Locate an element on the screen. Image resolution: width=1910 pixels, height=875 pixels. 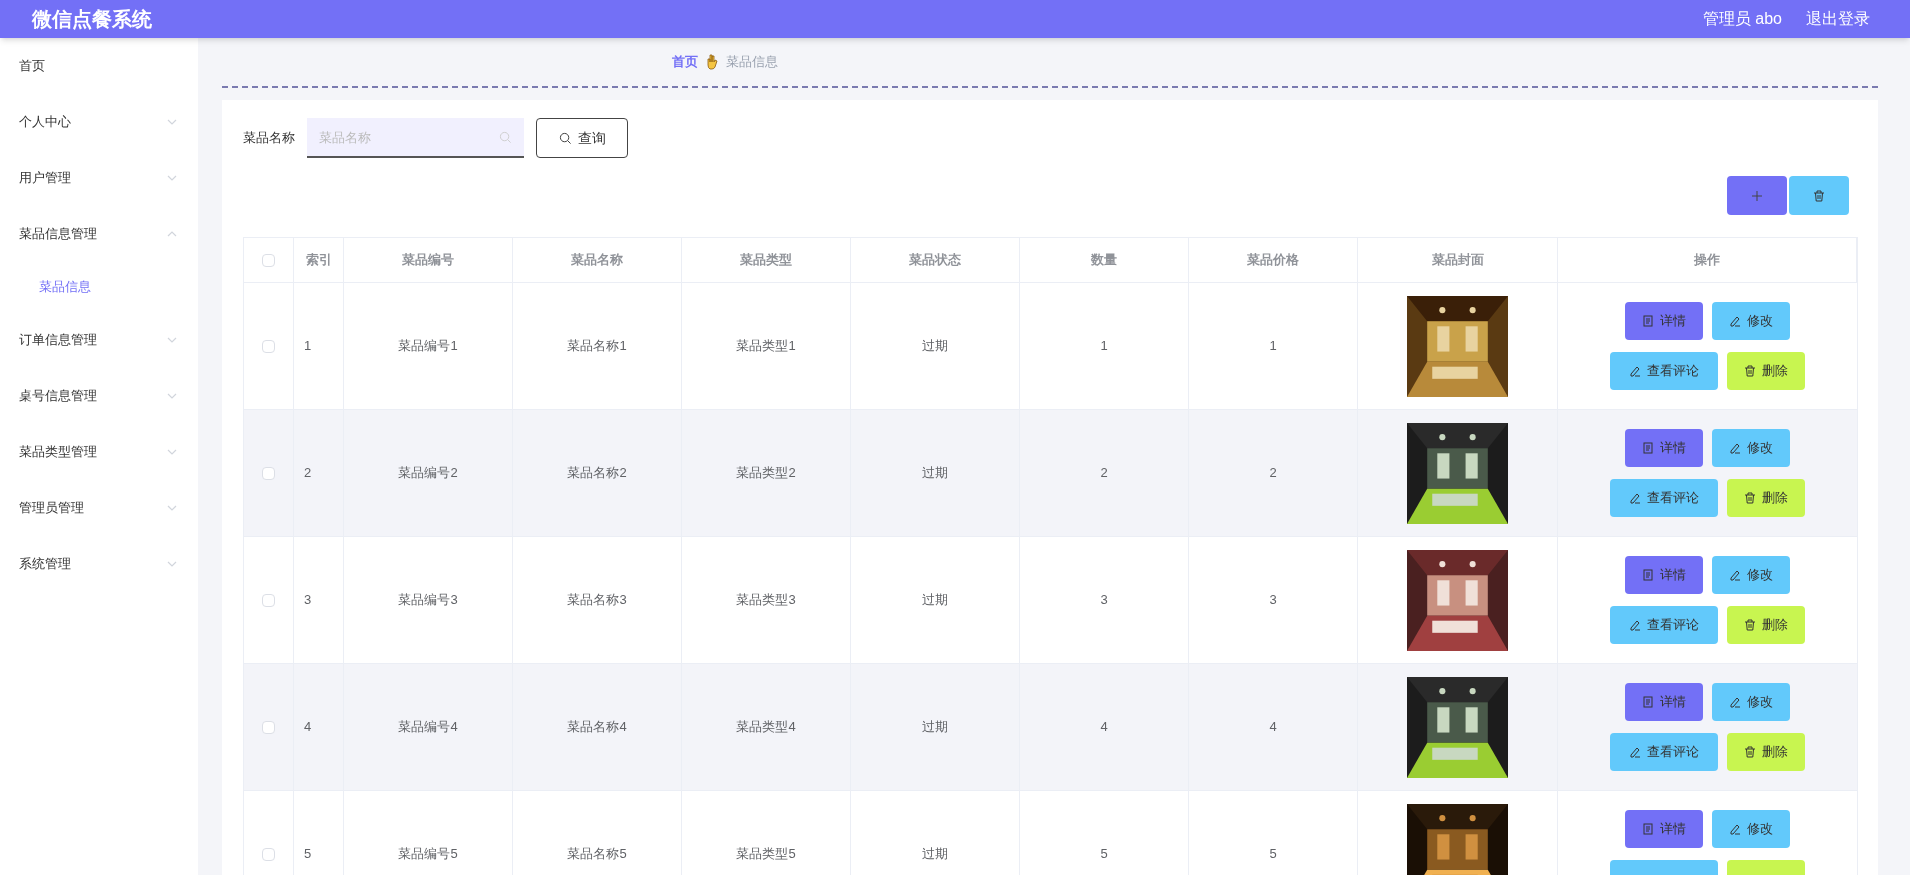
sidebar-item: 首页 is located at coordinates (99, 66).